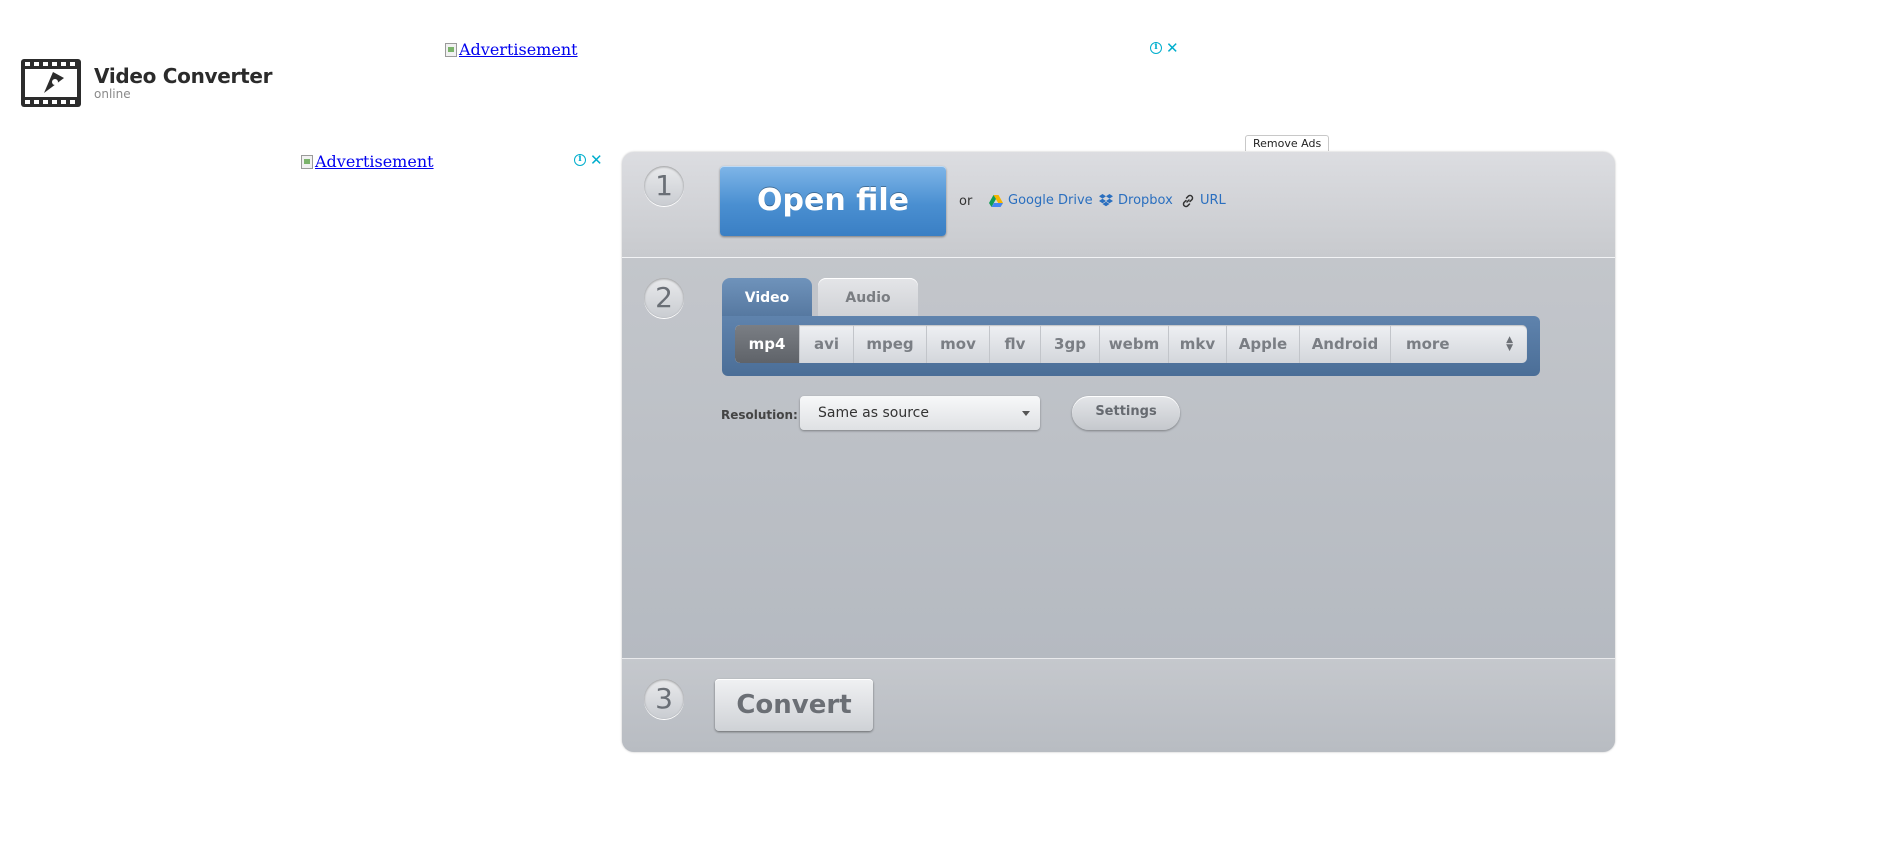  I want to click on updown-arrows-icon: ▲ ▼, so click(1509, 344).